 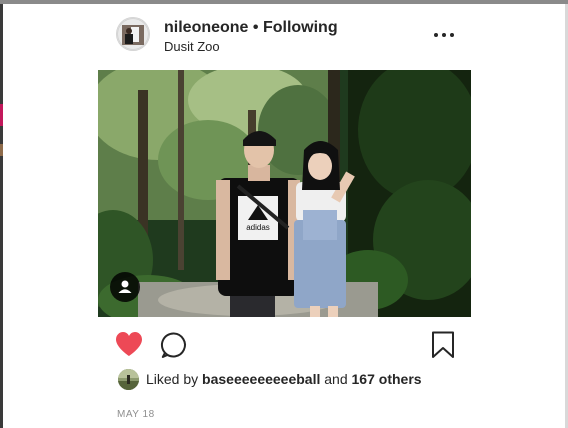 I want to click on background-left-edge, so click(x=1, y=216).